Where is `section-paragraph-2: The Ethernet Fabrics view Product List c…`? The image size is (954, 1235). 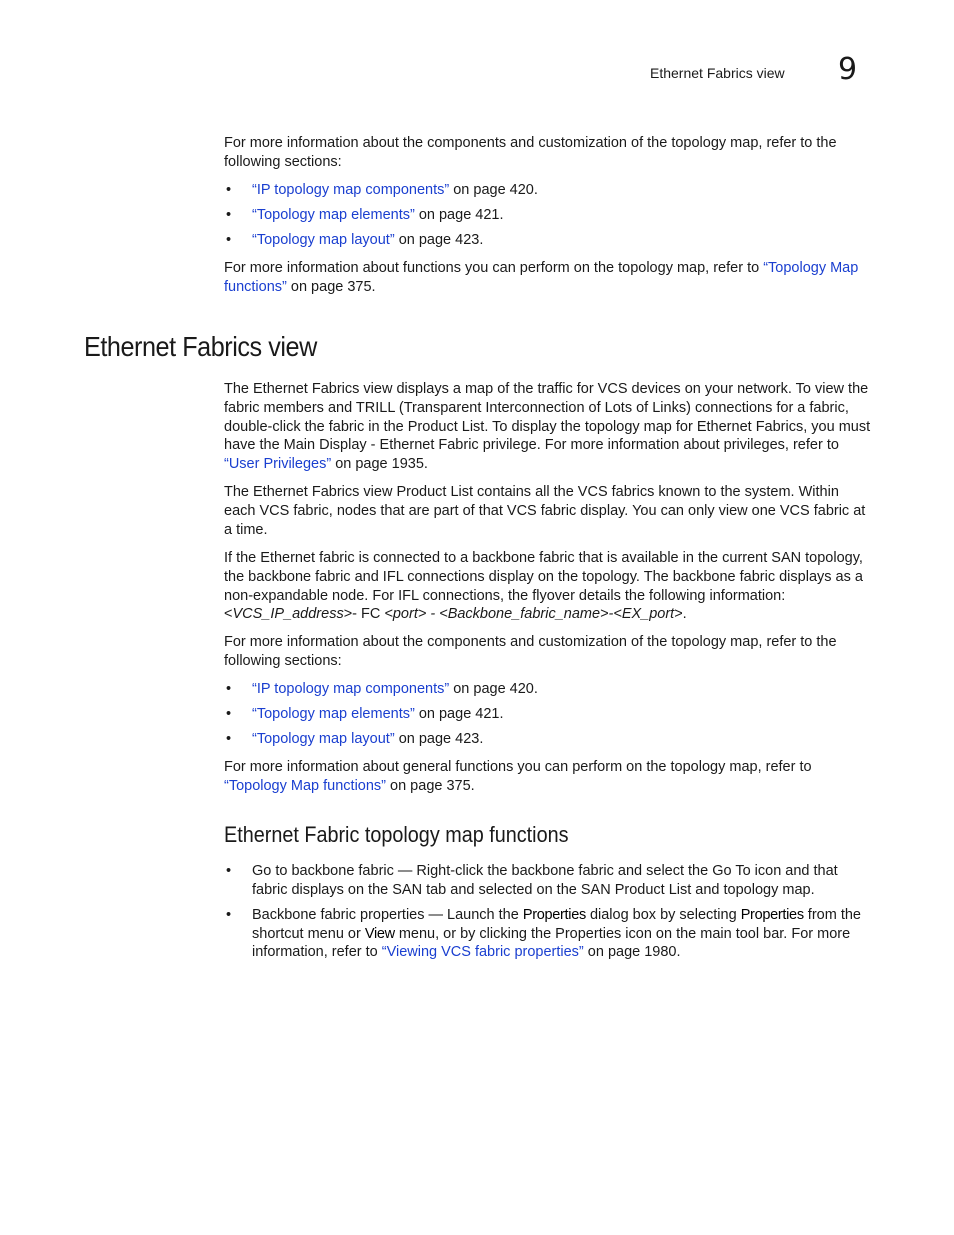 section-paragraph-2: The Ethernet Fabrics view Product List c… is located at coordinates (545, 511).